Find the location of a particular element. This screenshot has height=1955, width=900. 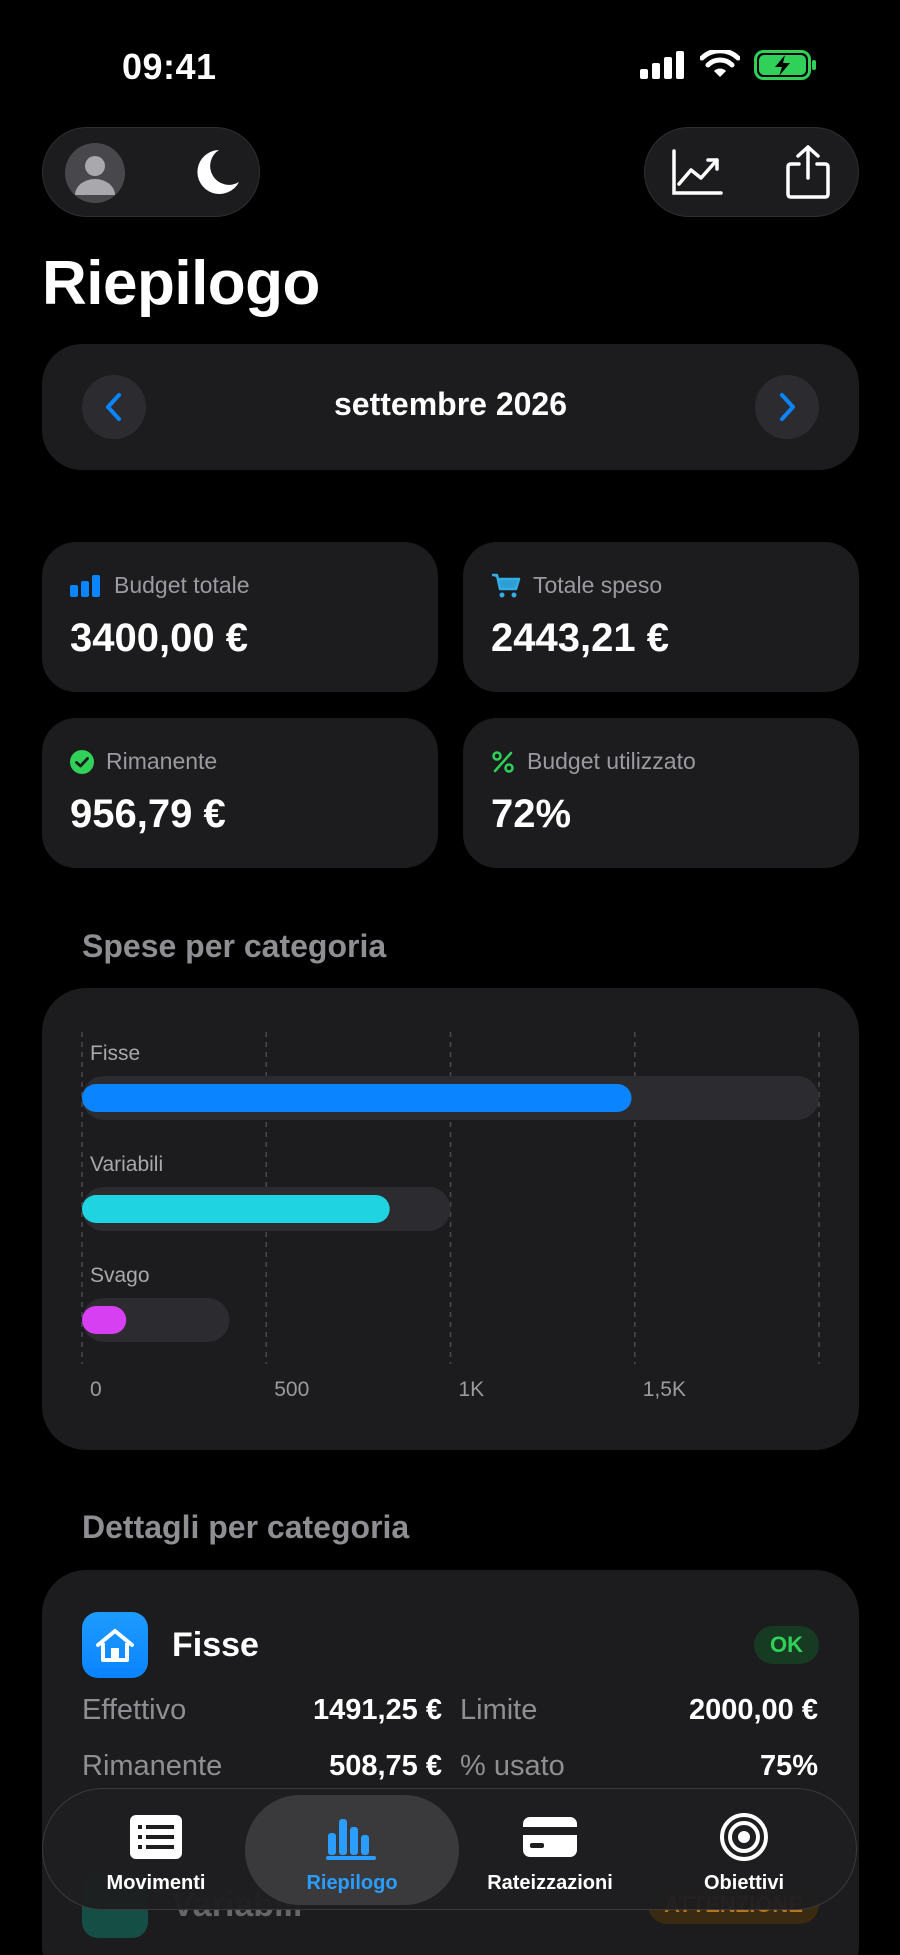

tab-label: Rateizzazioni is located at coordinates (550, 1883).